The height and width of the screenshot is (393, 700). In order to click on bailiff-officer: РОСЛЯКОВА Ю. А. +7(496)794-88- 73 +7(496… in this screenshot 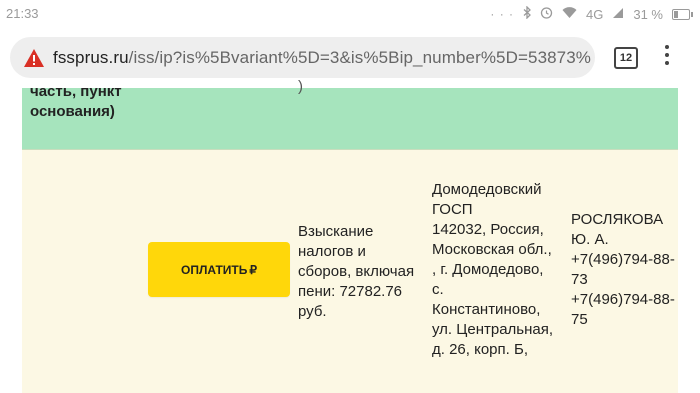, I will do `click(623, 269)`.